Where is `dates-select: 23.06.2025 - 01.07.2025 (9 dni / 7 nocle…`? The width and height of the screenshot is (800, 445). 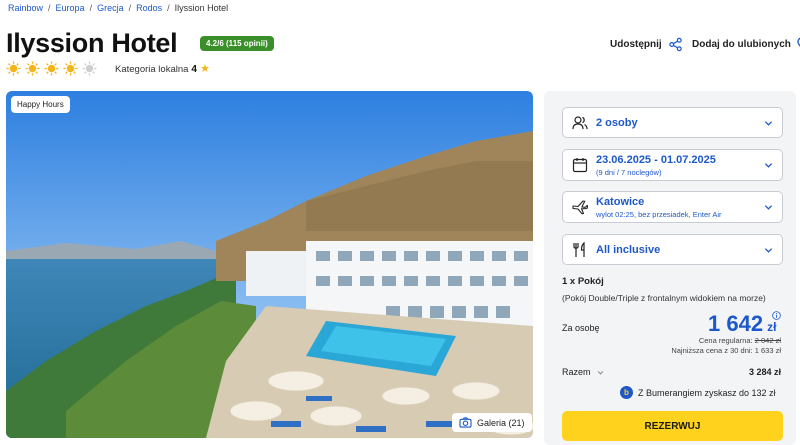
dates-select: 23.06.2025 - 01.07.2025 (9 dni / 7 nocle… is located at coordinates (672, 165).